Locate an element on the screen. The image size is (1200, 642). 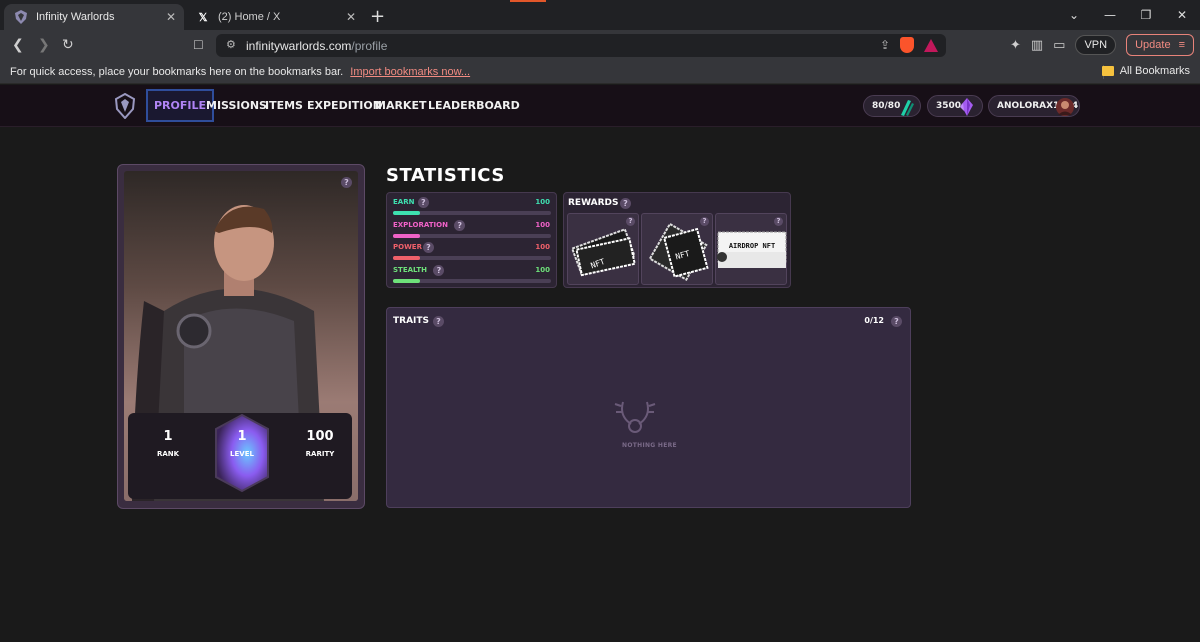
reload-icon: ↻ is located at coordinates (68, 45).